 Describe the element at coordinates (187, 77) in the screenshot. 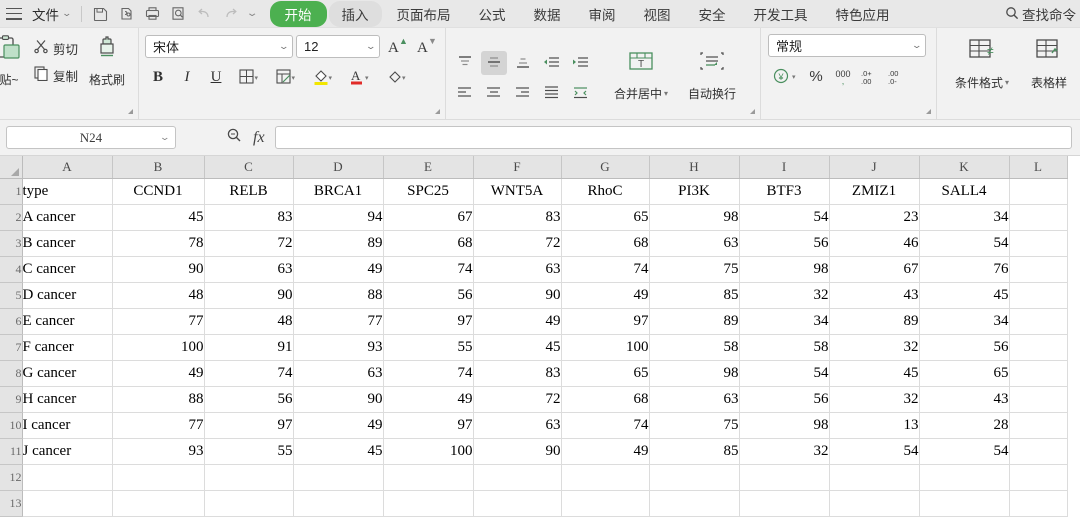

I see `italic-button: I` at that location.